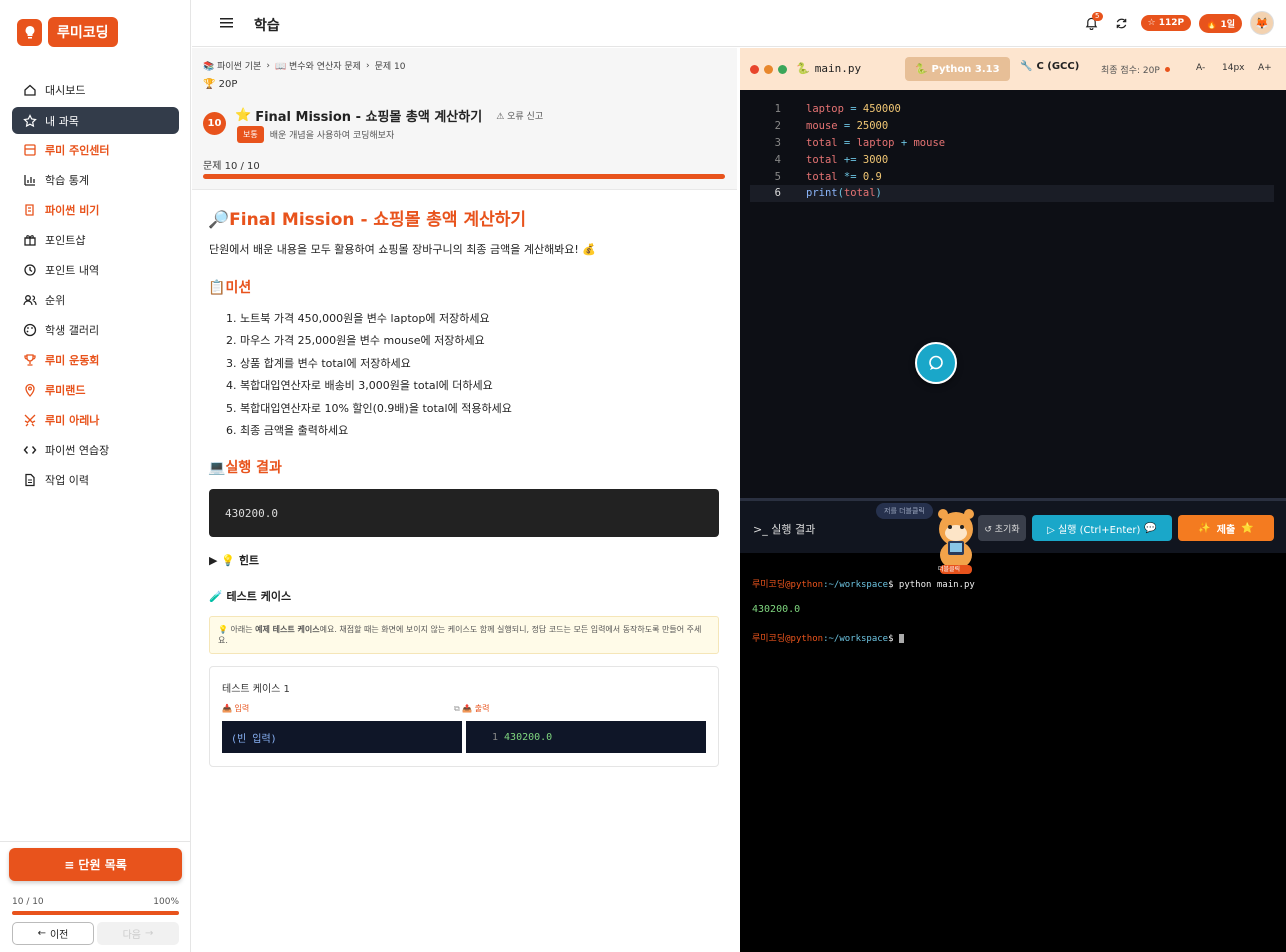 This screenshot has width=1286, height=952. Describe the element at coordinates (1262, 23) in the screenshot. I see `avatar: 🦊` at that location.